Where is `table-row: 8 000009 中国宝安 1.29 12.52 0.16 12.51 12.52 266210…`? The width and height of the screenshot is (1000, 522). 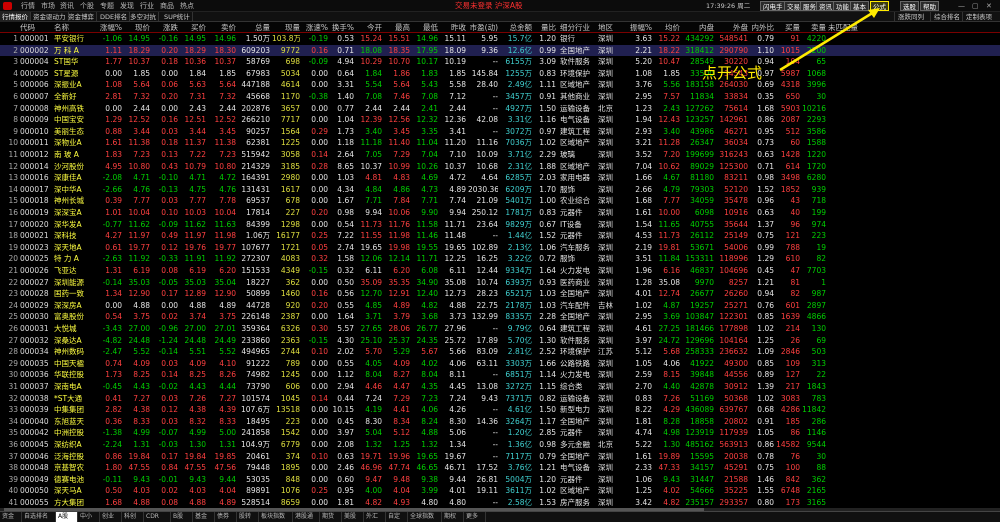
table-row: 8 000009 中国宝安 1.29 12.52 0.16 12.51 12.52 266210… is located at coordinates (500, 119).